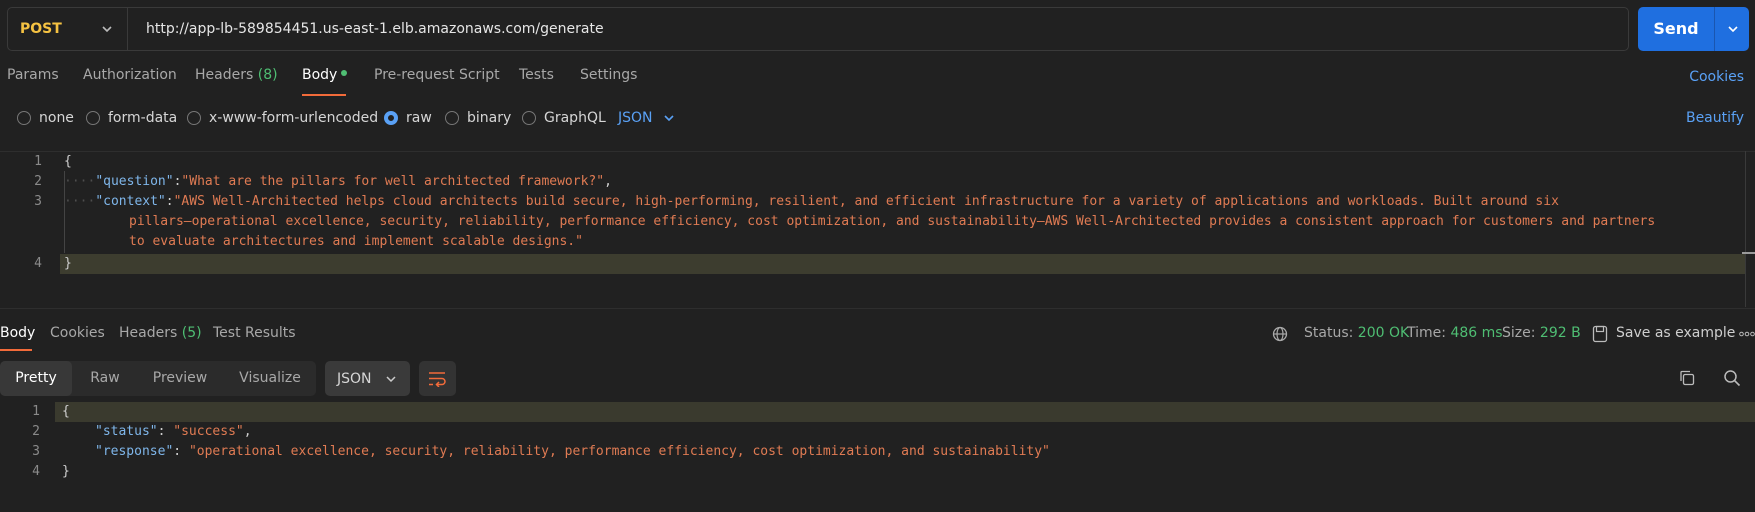 The width and height of the screenshot is (1755, 512). I want to click on radio-form-data: form-data, so click(131, 118).